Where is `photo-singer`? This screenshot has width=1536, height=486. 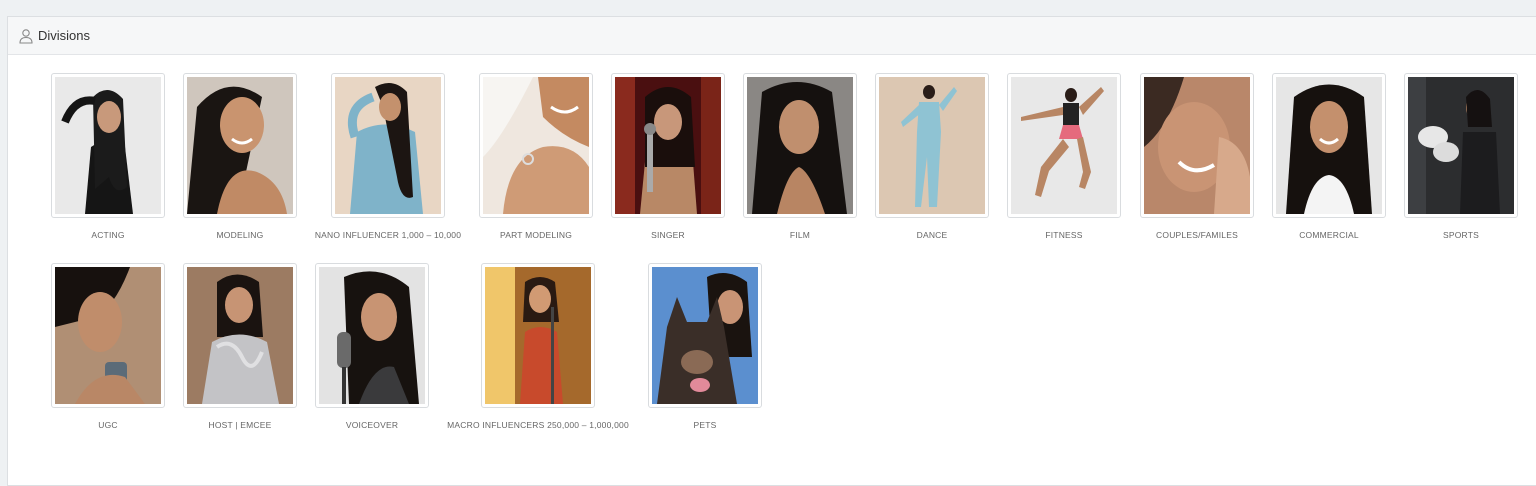 photo-singer is located at coordinates (668, 145).